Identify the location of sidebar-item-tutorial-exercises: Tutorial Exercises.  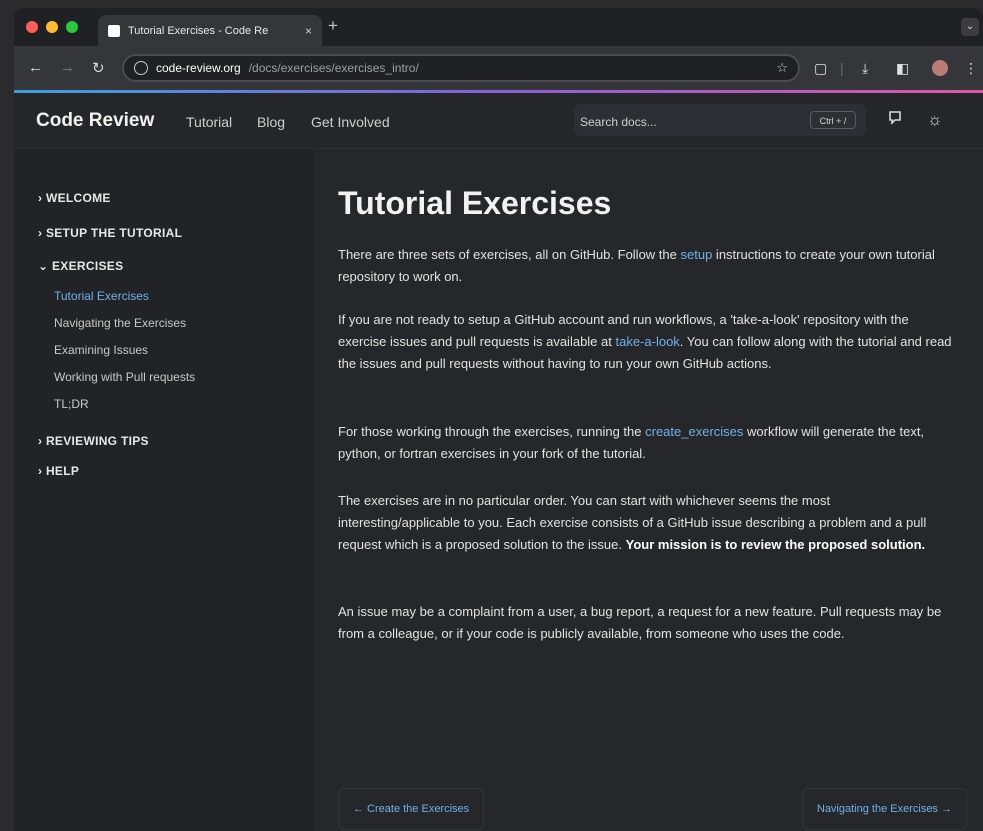
(101, 296).